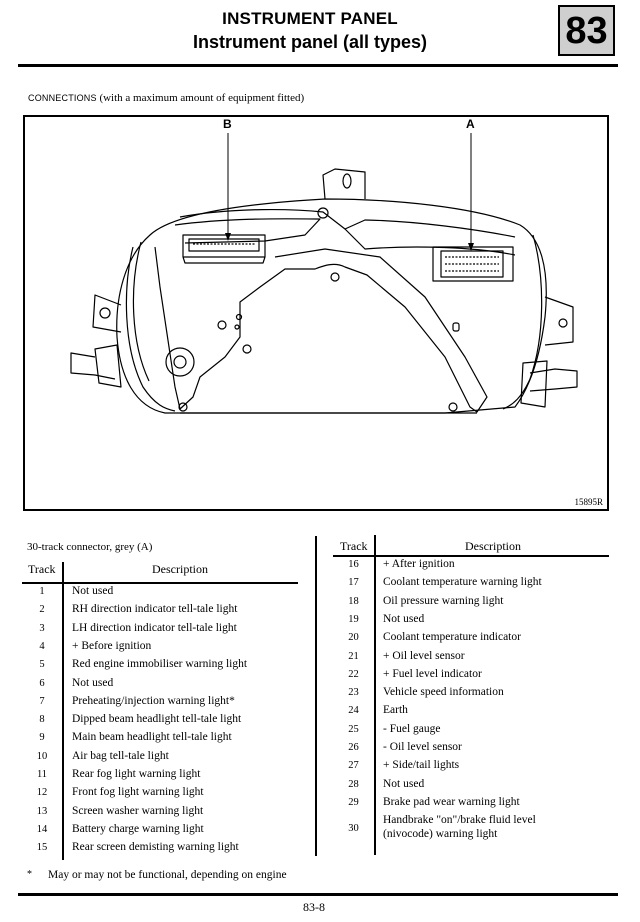  I want to click on track-description: Dipped beam headlight tell-tale light, so click(157, 719).